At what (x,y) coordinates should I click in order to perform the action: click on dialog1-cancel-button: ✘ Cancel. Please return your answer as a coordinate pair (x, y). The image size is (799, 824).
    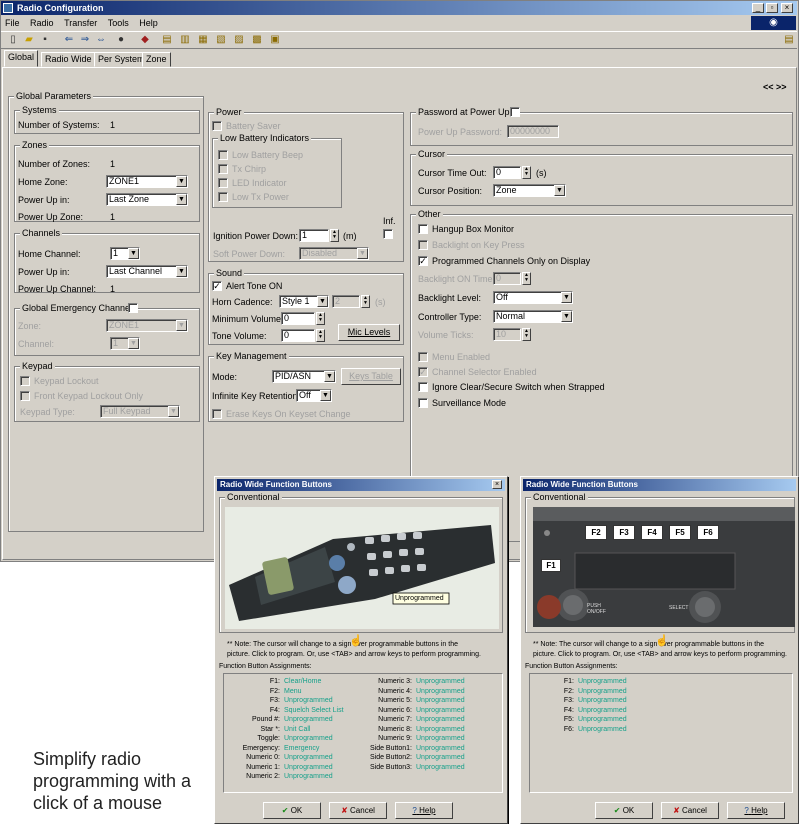
    Looking at the image, I should click on (358, 810).